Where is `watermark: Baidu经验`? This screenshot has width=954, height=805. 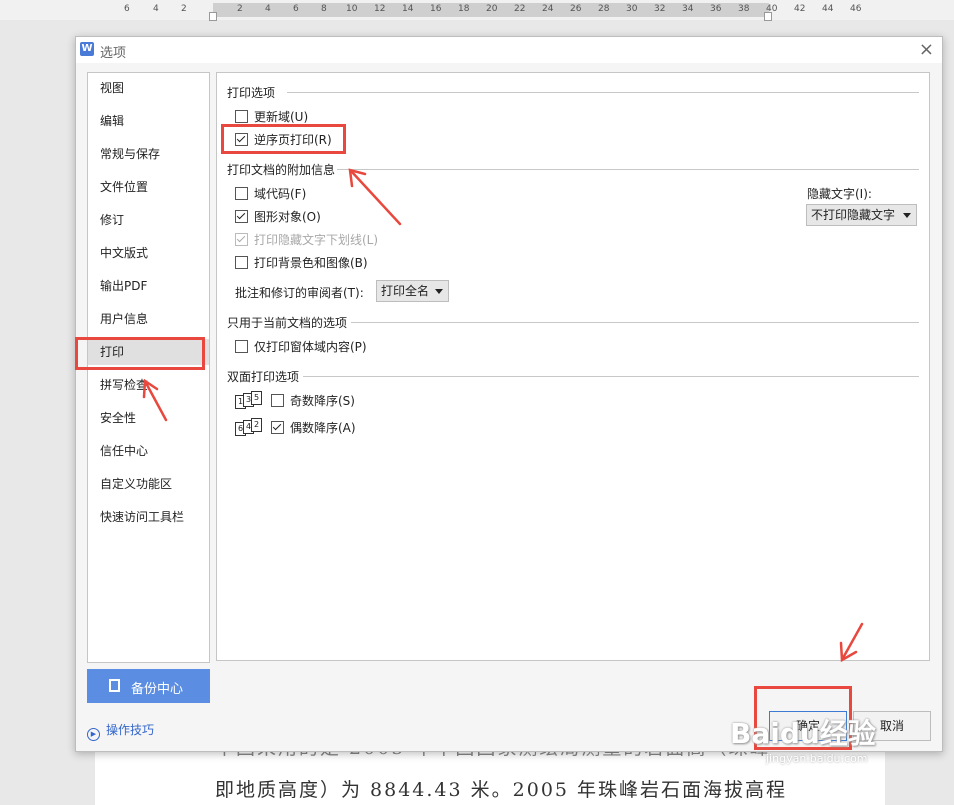 watermark: Baidu经验 is located at coordinates (803, 733).